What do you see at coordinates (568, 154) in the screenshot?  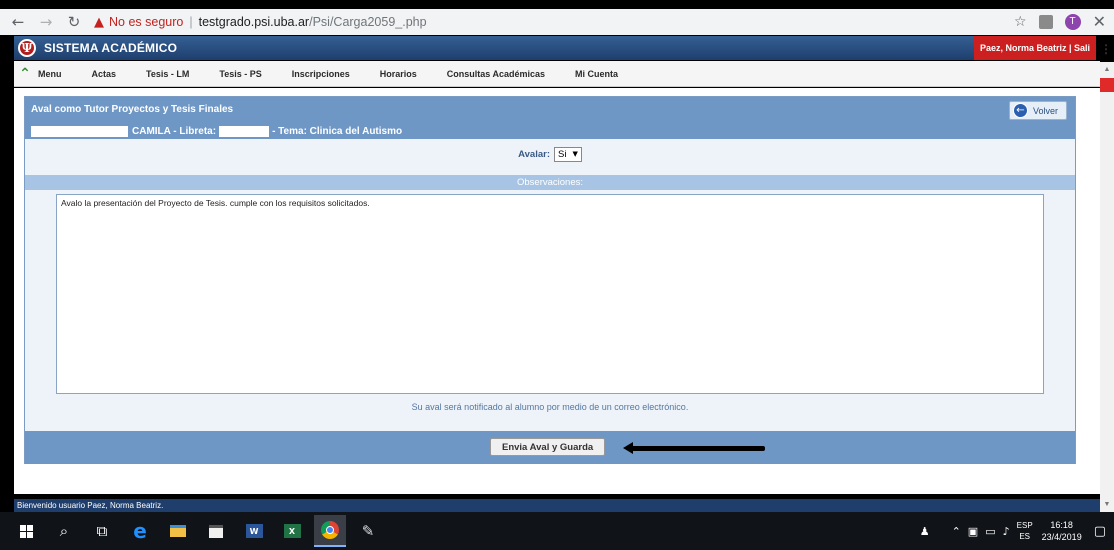 I see `avalar-select: Si ▼` at bounding box center [568, 154].